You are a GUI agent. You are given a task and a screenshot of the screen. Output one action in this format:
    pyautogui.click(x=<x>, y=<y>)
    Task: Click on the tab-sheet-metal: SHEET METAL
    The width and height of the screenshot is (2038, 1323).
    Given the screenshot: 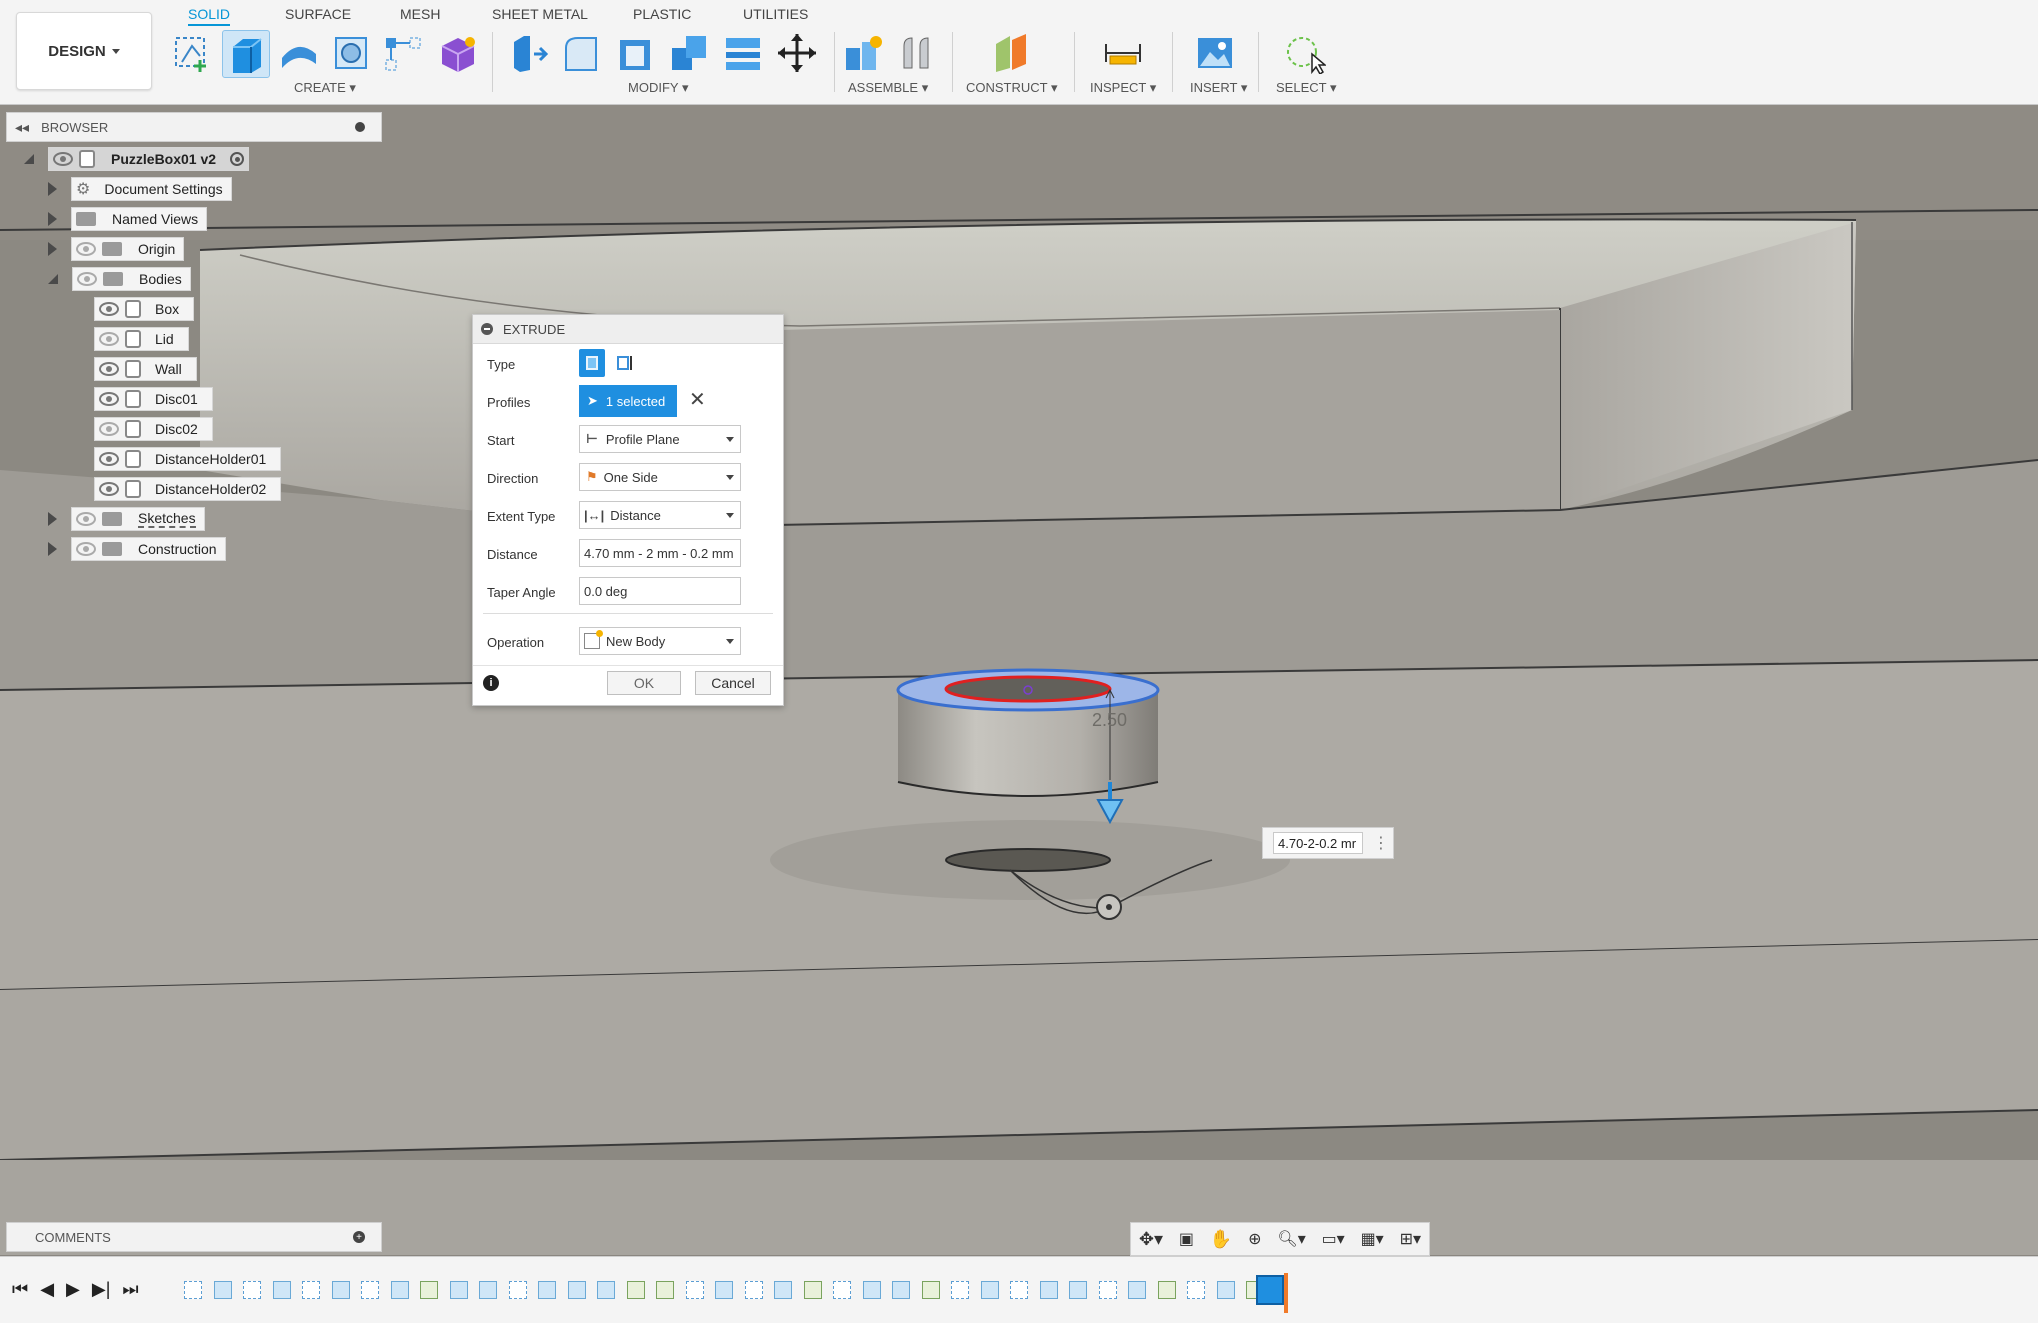 What is the action you would take?
    pyautogui.click(x=540, y=14)
    